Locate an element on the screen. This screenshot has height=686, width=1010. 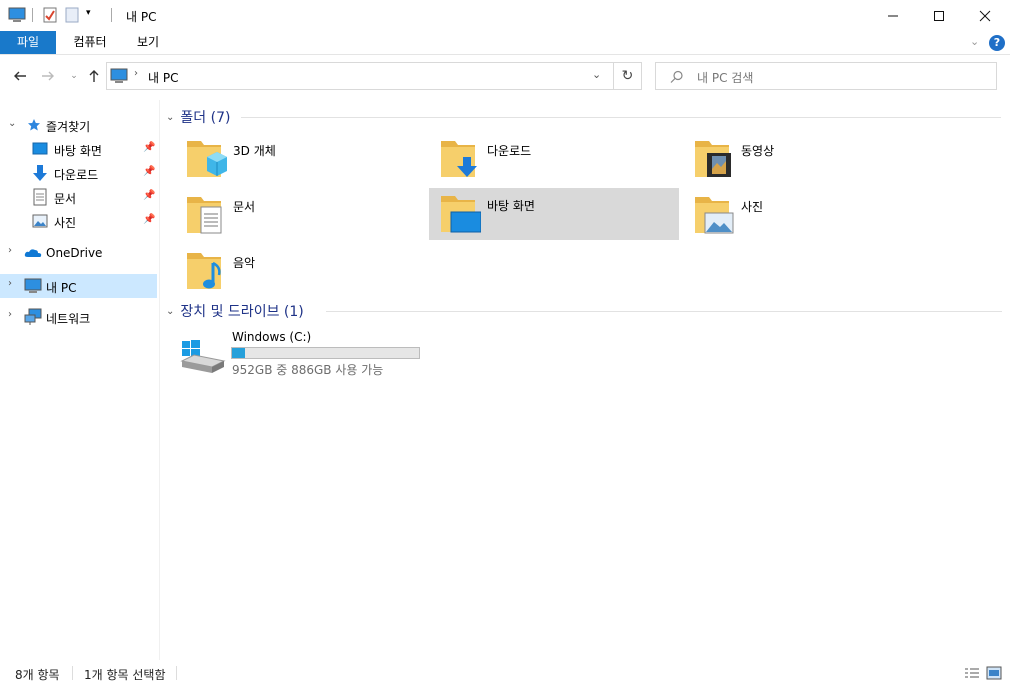
customize-toolbar-icon: ▾ is located at coordinates (88, 13).